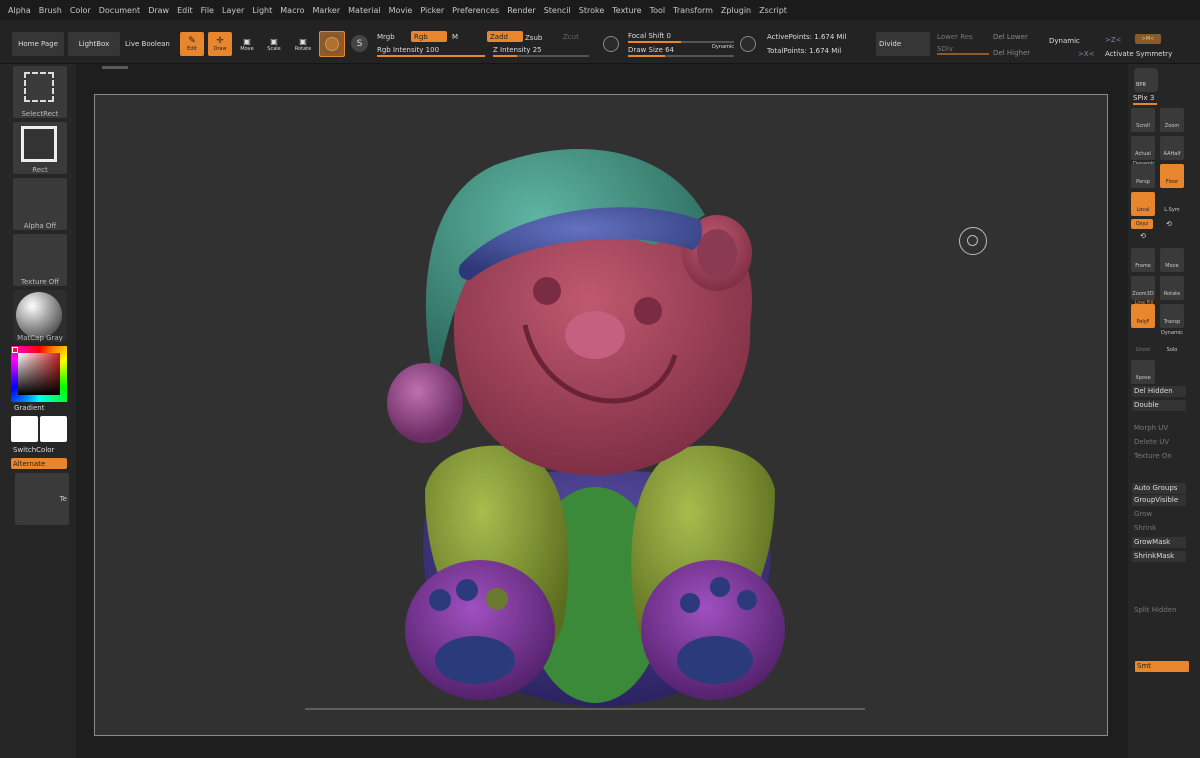 The width and height of the screenshot is (1200, 758). I want to click on rgb-button: Rgb, so click(429, 36).